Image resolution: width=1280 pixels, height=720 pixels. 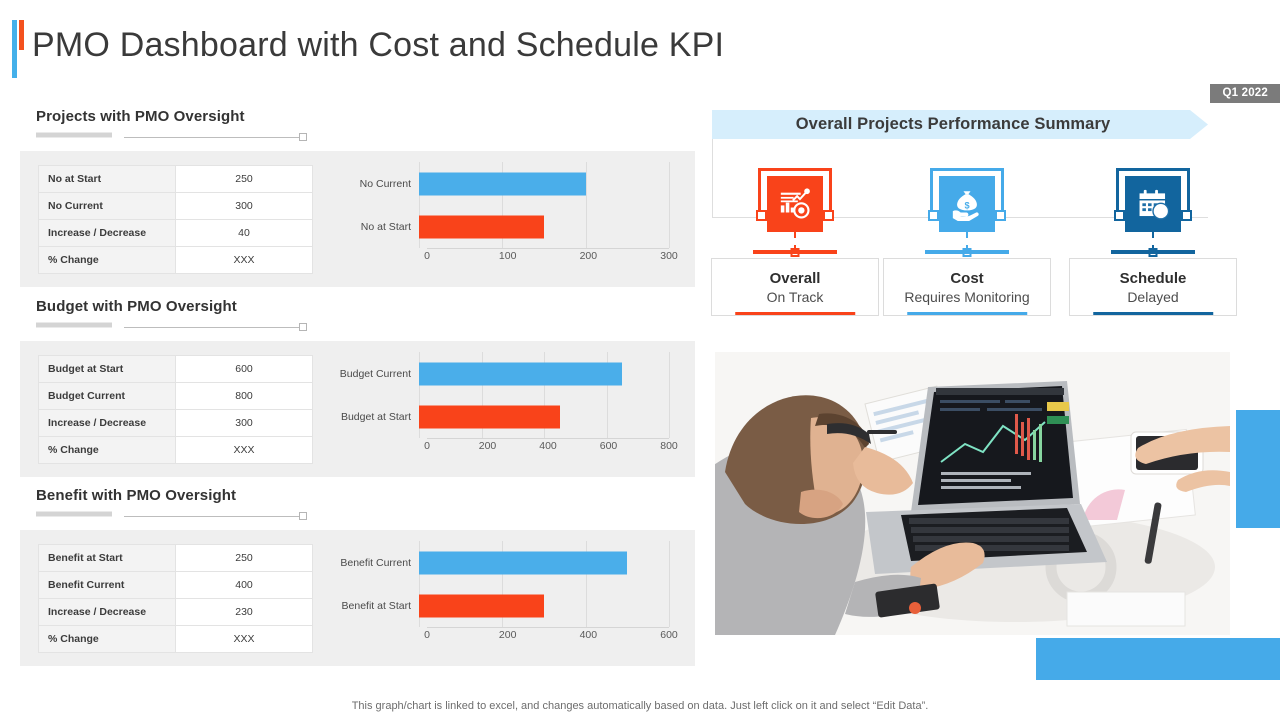 What do you see at coordinates (1258, 469) in the screenshot?
I see `accent-block-right` at bounding box center [1258, 469].